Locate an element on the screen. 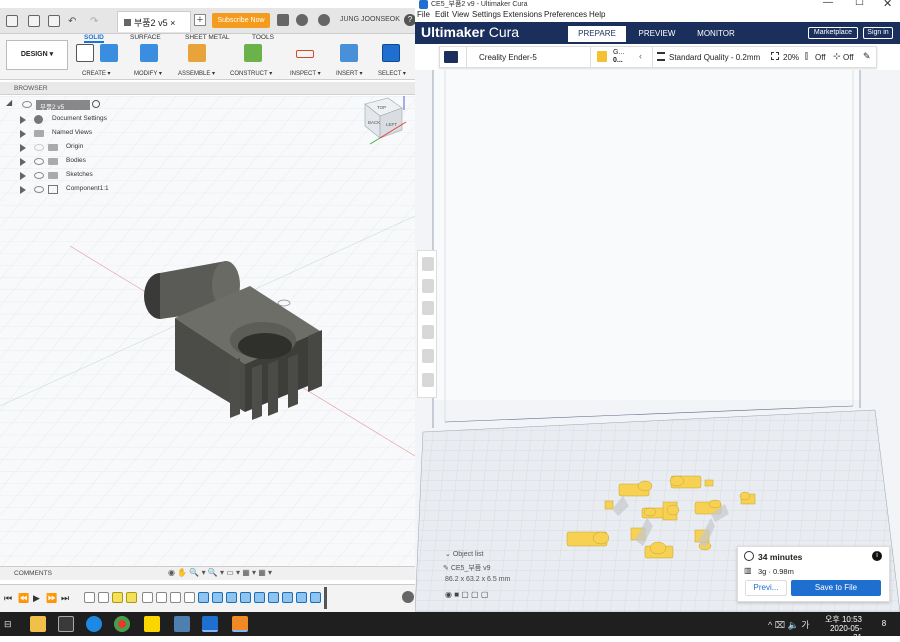 The width and height of the screenshot is (900, 642). undo-icon: ↶ is located at coordinates (72, 21).